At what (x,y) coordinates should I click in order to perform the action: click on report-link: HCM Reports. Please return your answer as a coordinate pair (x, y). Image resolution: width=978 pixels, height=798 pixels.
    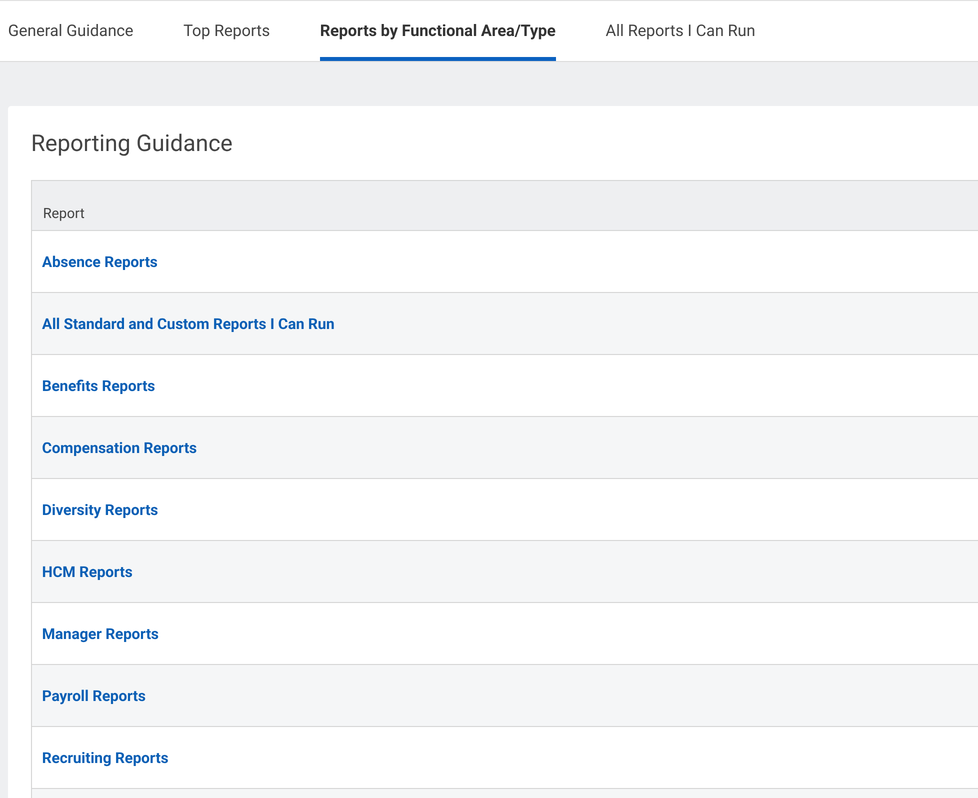
    Looking at the image, I should click on (87, 571).